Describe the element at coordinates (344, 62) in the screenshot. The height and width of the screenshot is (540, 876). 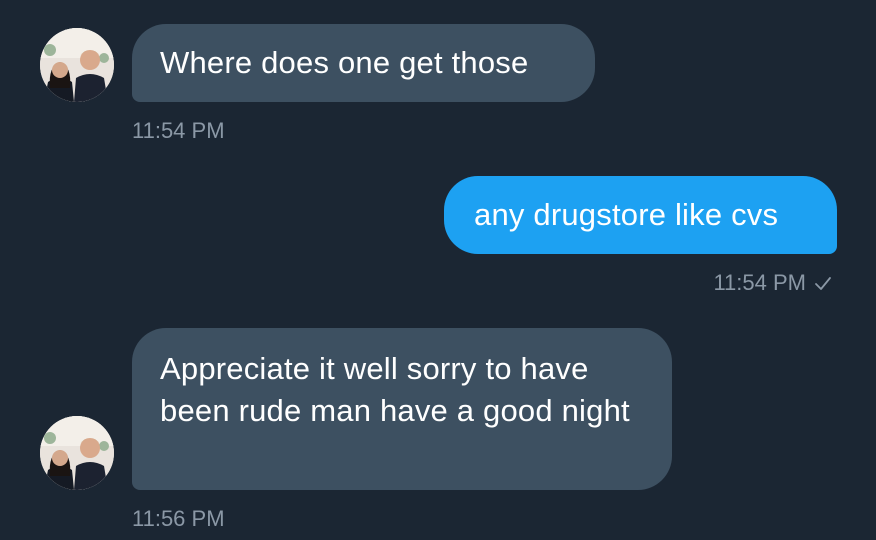
I see `message-text: Where does one get those` at that location.